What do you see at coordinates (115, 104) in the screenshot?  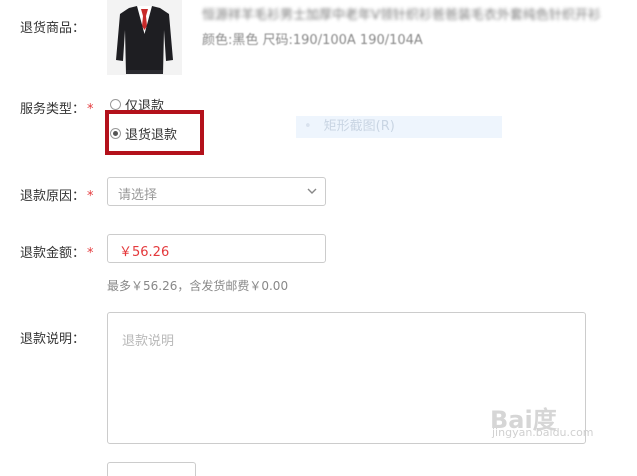 I see `radio-unchecked-icon` at bounding box center [115, 104].